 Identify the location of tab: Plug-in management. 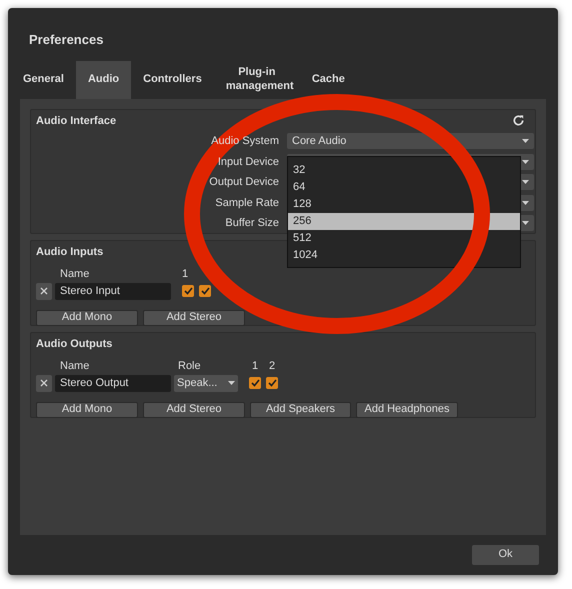
(257, 79).